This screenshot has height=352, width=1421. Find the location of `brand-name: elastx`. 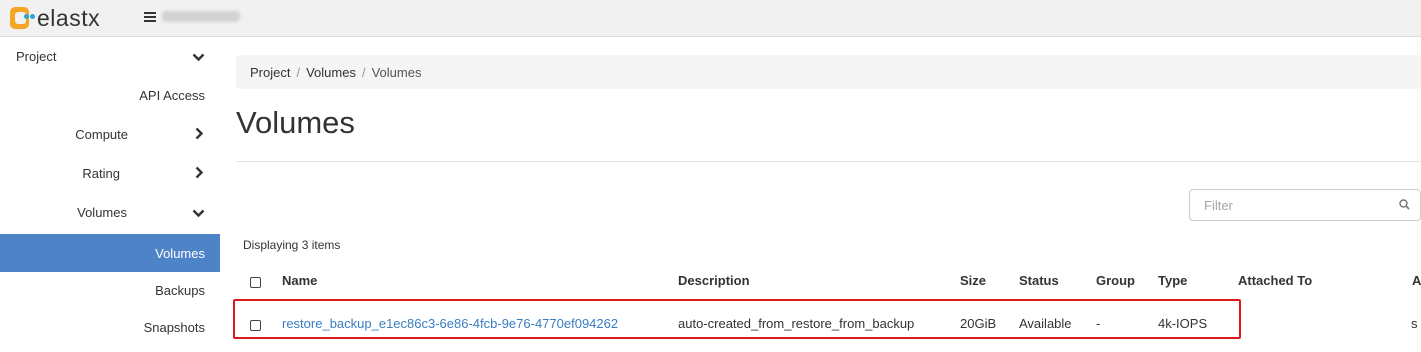

brand-name: elastx is located at coordinates (69, 17).